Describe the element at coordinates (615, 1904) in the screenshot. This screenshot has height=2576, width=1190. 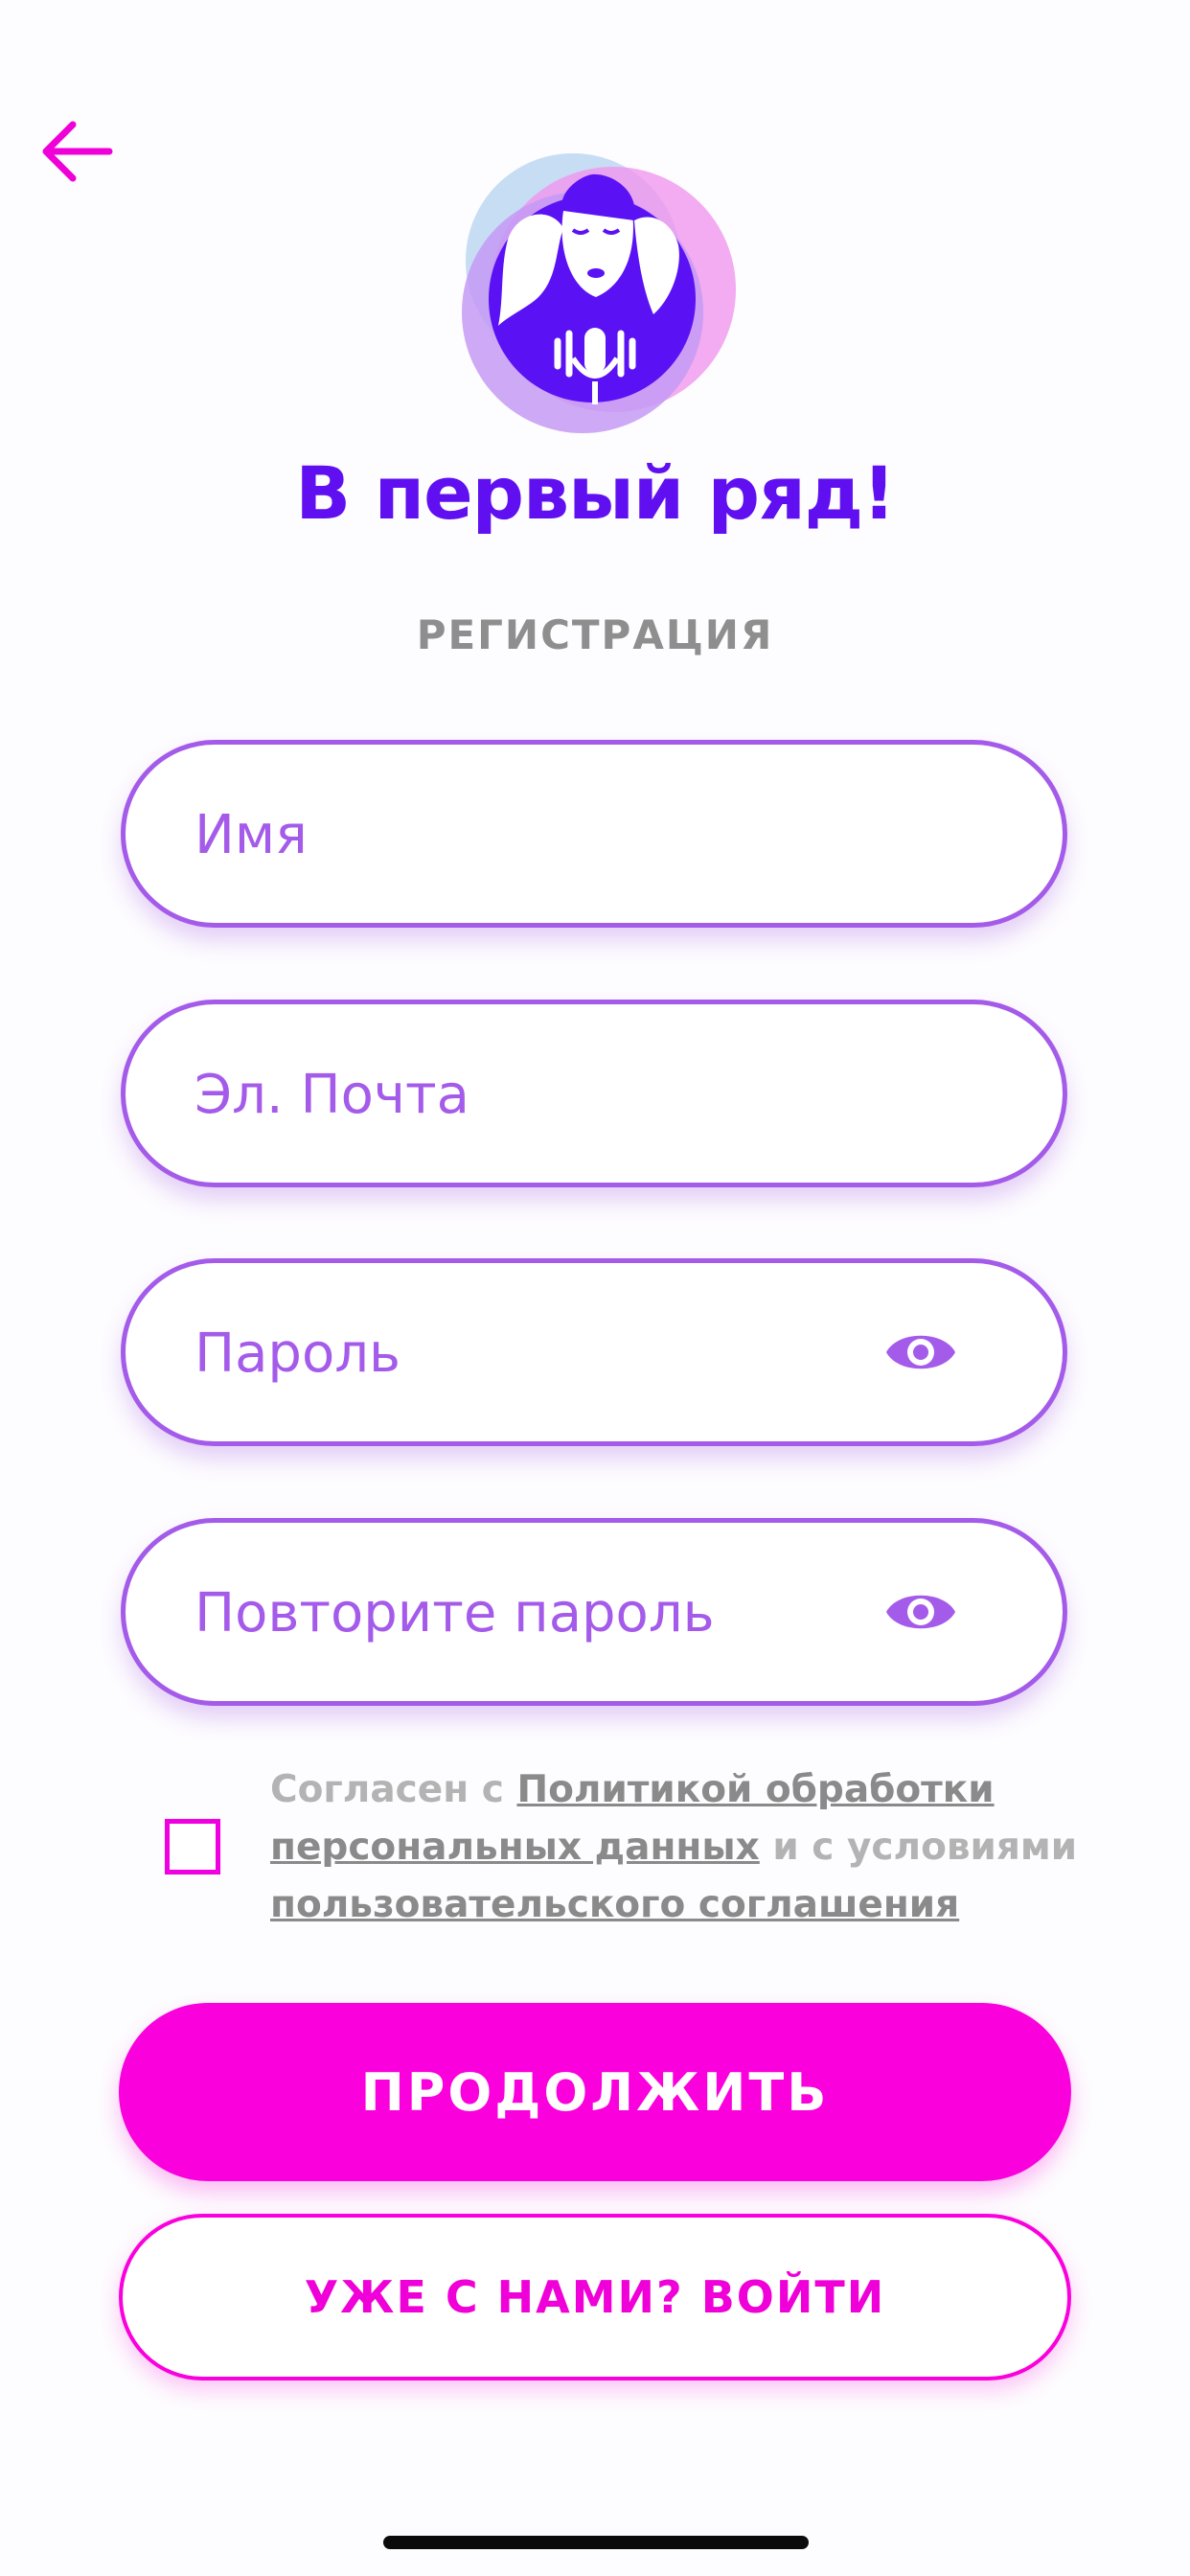
I see `user-agreement-link: пользовательского соглашения` at that location.